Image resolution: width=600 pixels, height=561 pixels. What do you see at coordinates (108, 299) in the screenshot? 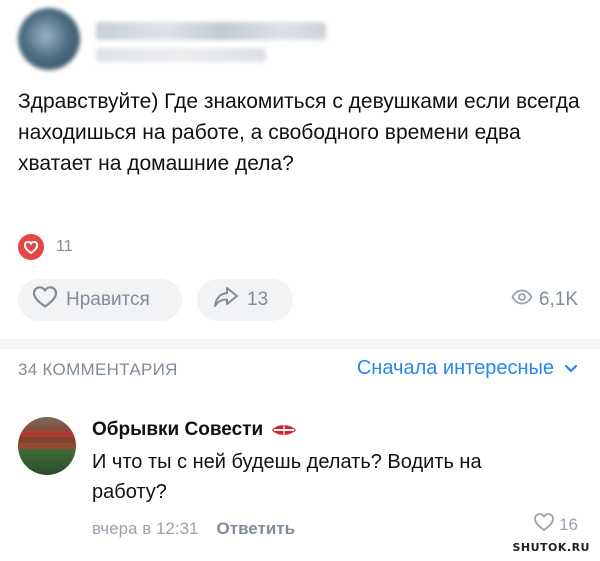
I see `like-button-label: Нравится` at bounding box center [108, 299].